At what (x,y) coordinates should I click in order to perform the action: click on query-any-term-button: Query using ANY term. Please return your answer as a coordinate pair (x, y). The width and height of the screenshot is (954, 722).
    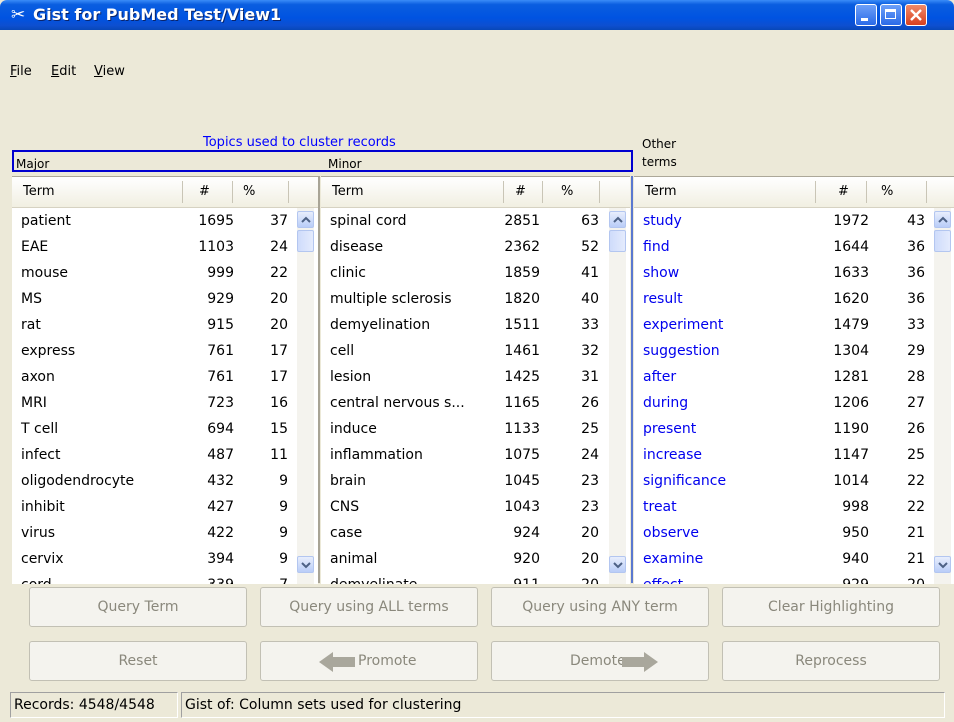
    Looking at the image, I should click on (600, 607).